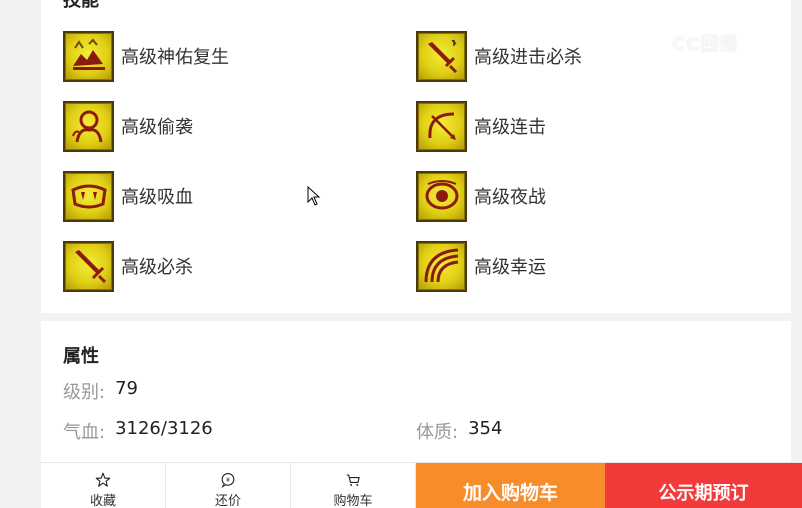 The width and height of the screenshot is (802, 508). Describe the element at coordinates (81, 5) in the screenshot. I see `skills-title: 技能` at that location.